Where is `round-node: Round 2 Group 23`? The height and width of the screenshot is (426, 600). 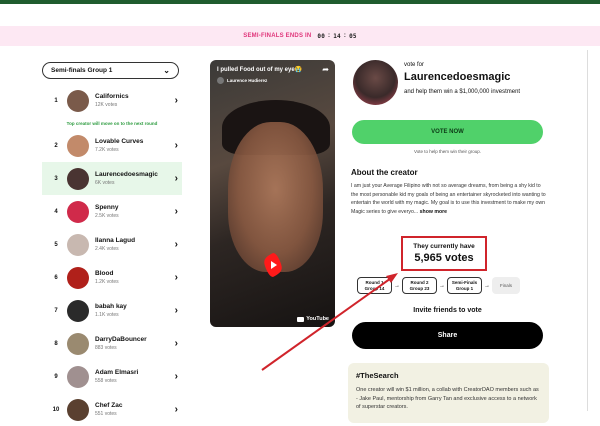 round-node: Round 2 Group 23 is located at coordinates (419, 285).